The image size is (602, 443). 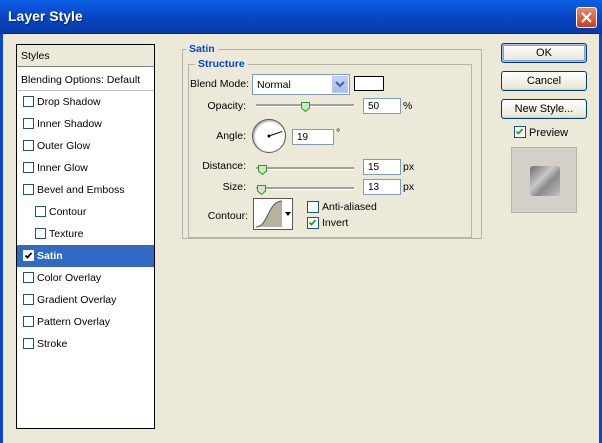 I want to click on window-title: Layer Style, so click(x=45, y=16).